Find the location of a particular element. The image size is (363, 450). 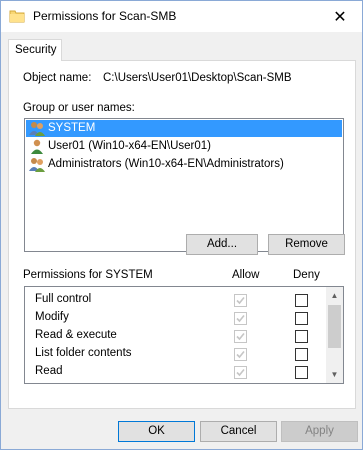

title-bar: Permissions for Scan-SMB ✕ is located at coordinates (181, 16).